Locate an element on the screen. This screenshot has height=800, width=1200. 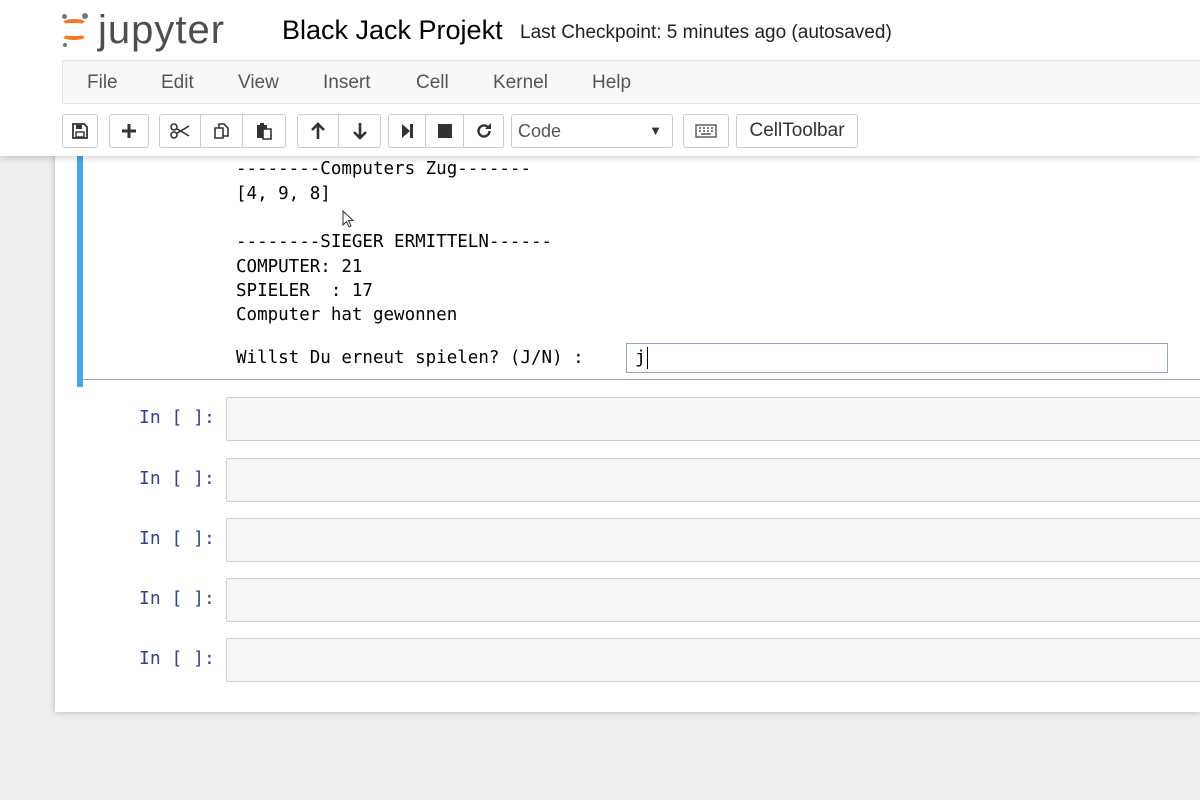
stdin-input: j is located at coordinates (897, 358).